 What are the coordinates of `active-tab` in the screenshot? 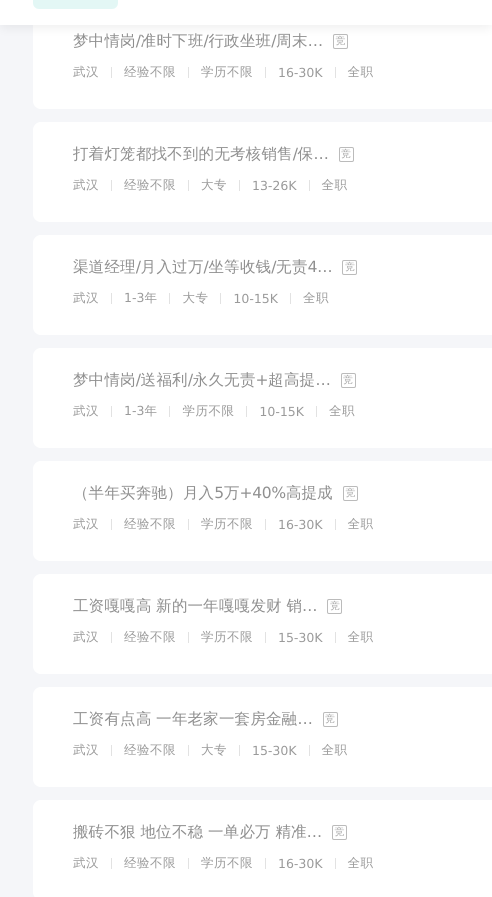 It's located at (75, 4).